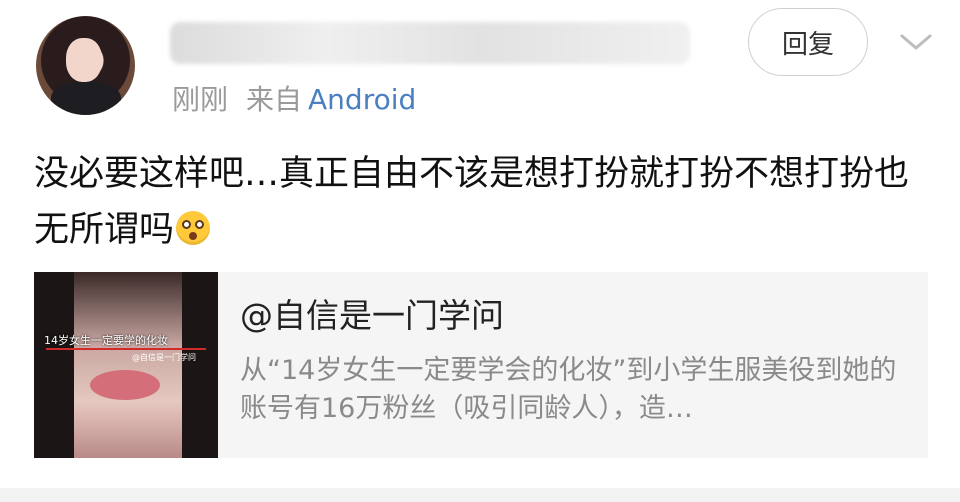 The image size is (960, 502). I want to click on user-avatar, so click(85, 65).